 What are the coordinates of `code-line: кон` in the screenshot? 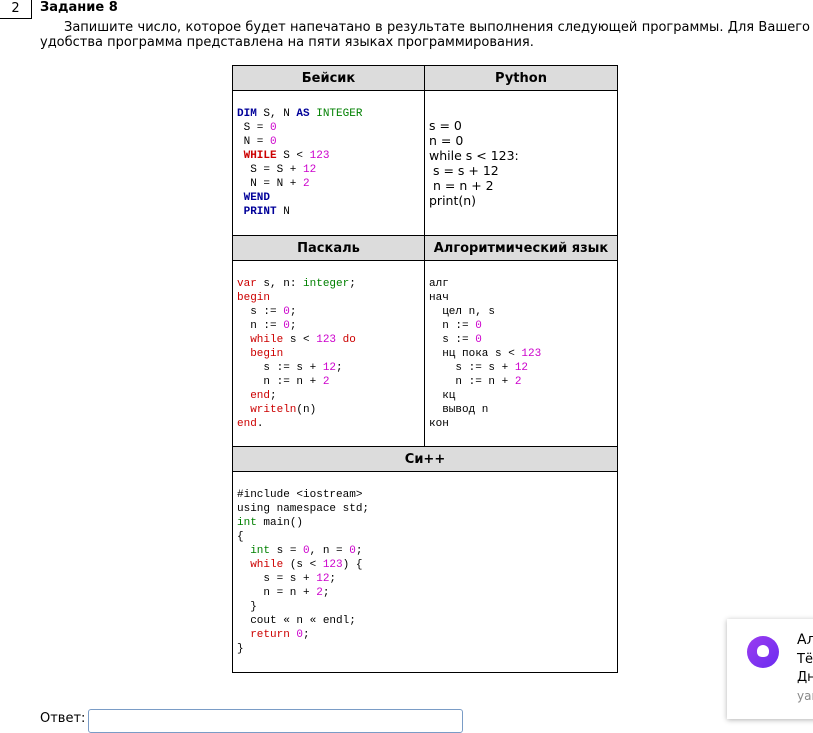 It's located at (523, 424).